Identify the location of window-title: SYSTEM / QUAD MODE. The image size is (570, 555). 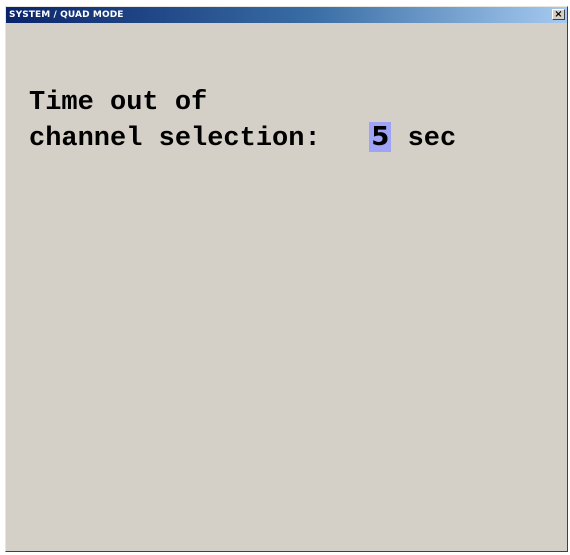
(66, 15).